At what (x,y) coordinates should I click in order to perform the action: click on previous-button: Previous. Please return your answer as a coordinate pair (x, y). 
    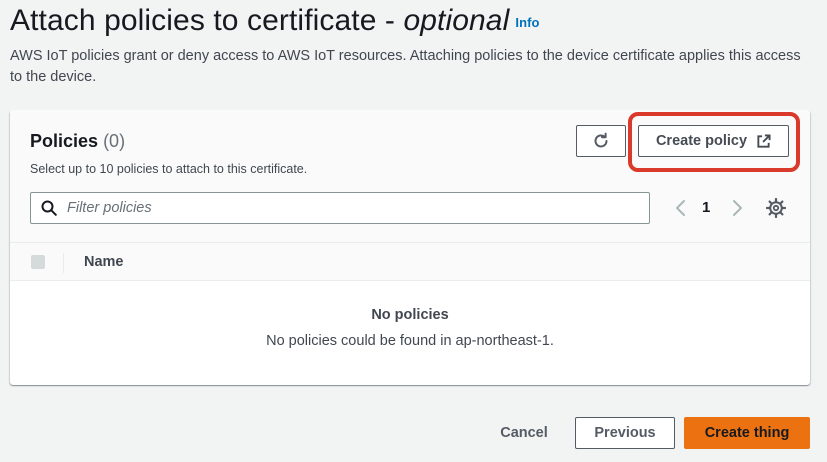
    Looking at the image, I should click on (625, 433).